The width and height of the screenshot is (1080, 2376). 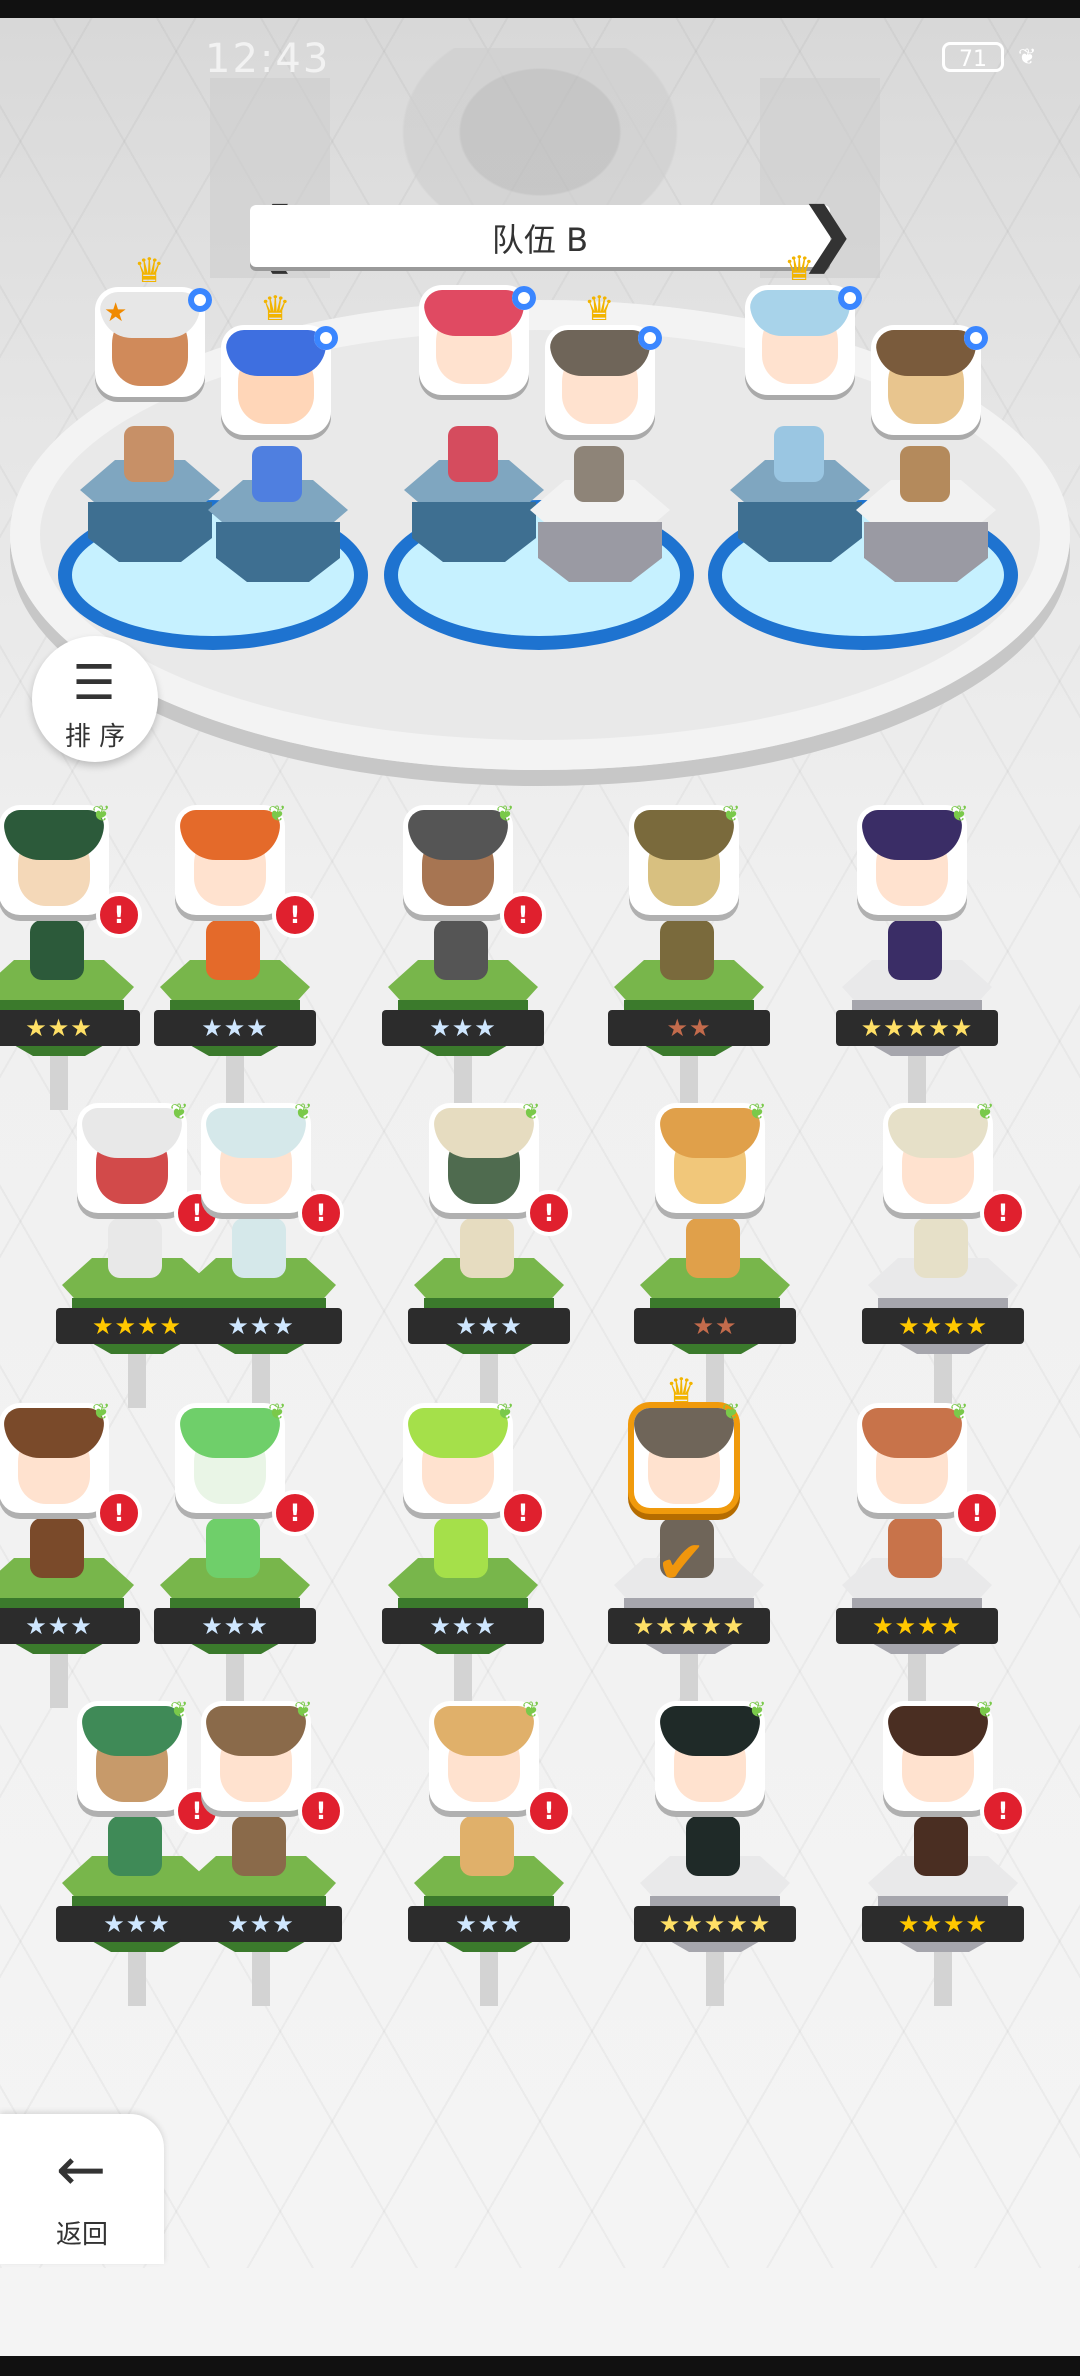 What do you see at coordinates (681, 1563) in the screenshot?
I see `selected-check-icon: ✔` at bounding box center [681, 1563].